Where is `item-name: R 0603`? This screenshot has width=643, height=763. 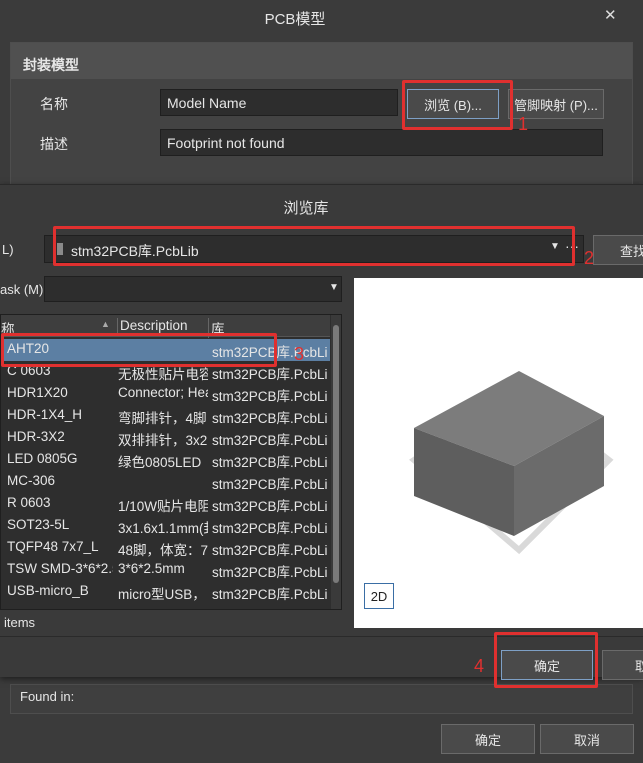
item-name: R 0603 is located at coordinates (29, 502).